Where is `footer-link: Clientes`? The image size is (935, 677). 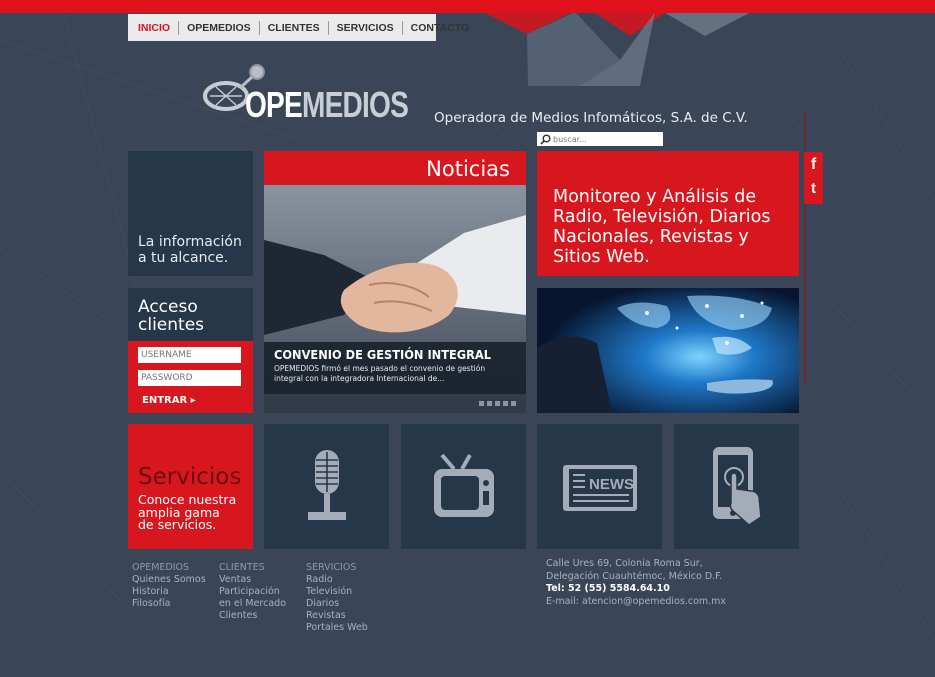 footer-link: Clientes is located at coordinates (252, 616).